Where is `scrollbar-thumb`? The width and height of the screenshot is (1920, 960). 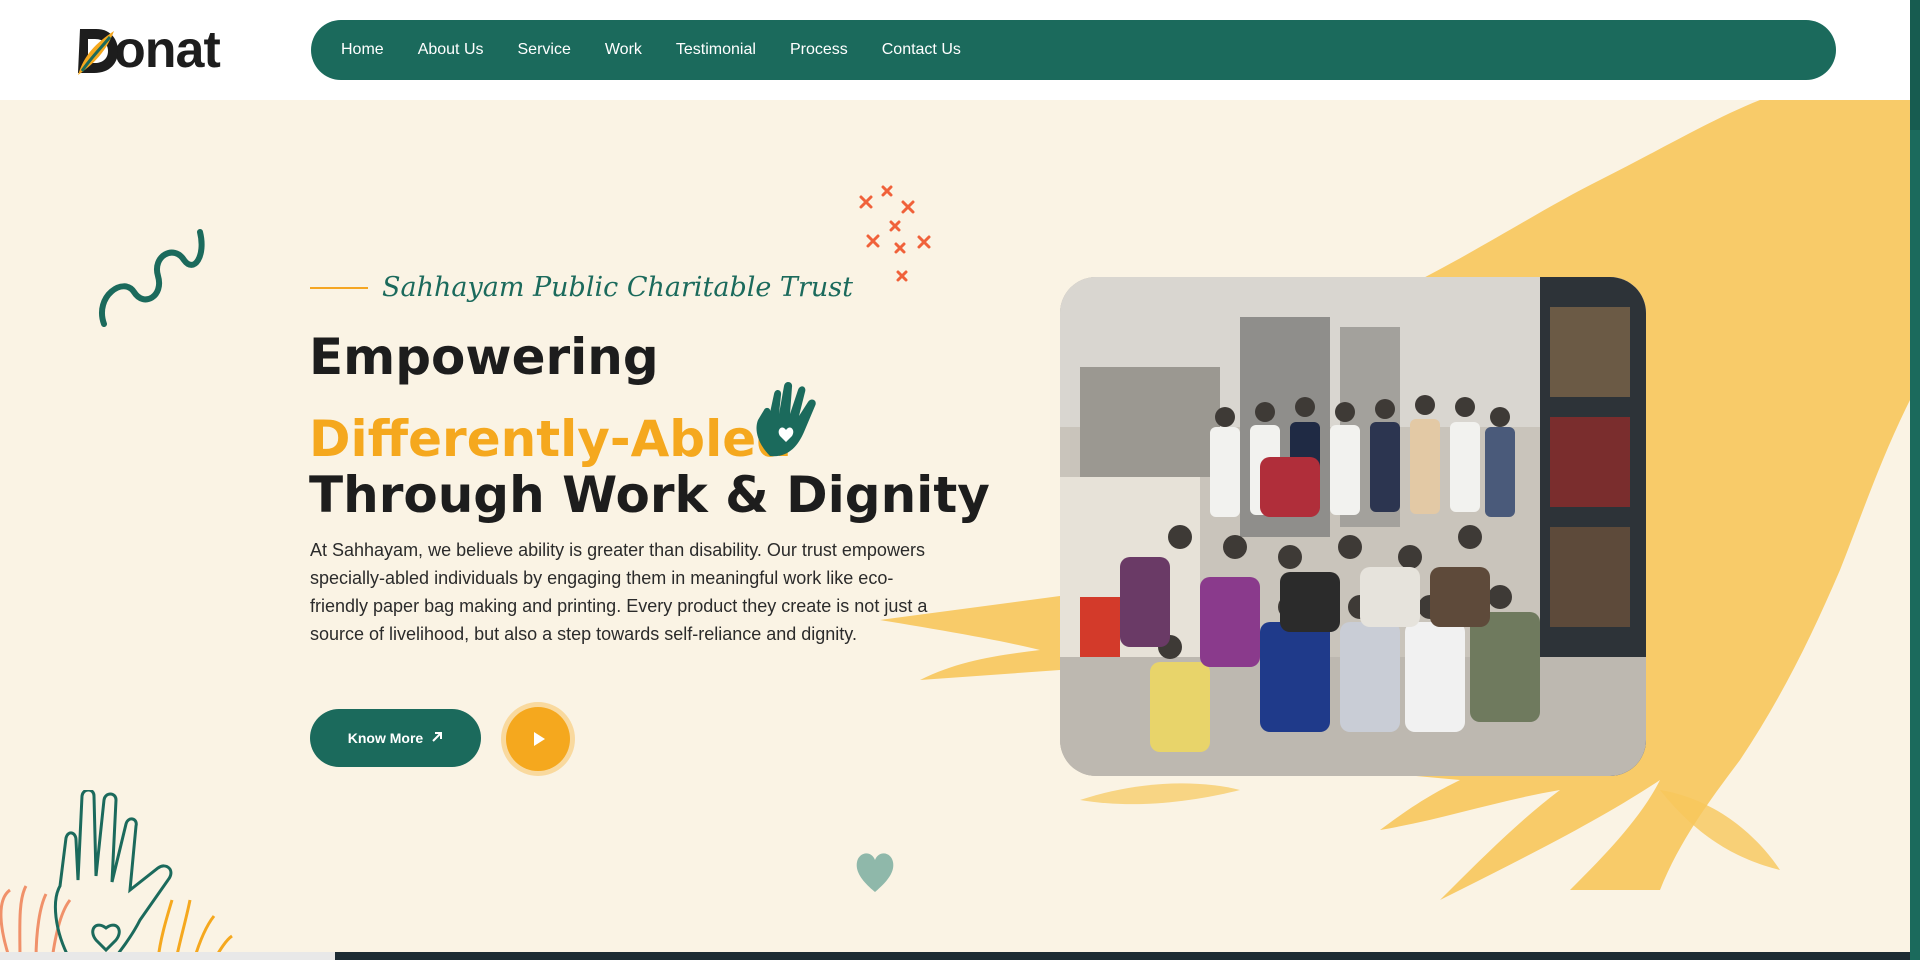 scrollbar-thumb is located at coordinates (1915, 65).